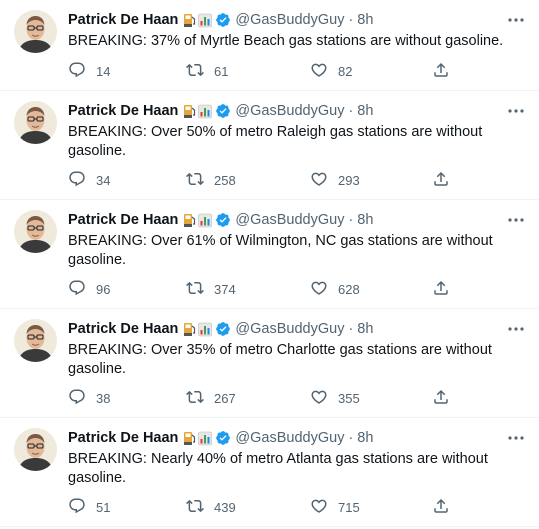  I want to click on like-count: 715, so click(349, 507).